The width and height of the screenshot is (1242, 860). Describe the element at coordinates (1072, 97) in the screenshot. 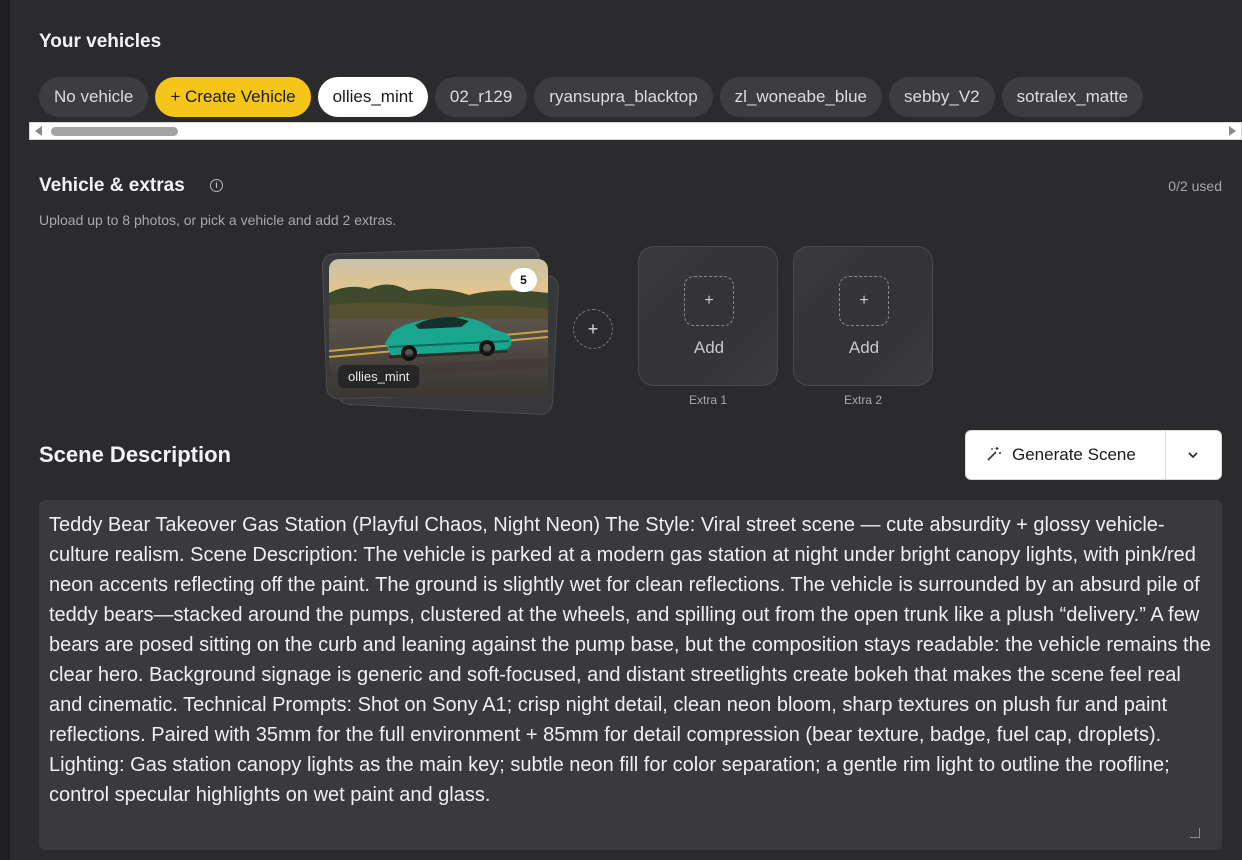

I see `chip-sotralex-matte: sotralex_matte` at that location.